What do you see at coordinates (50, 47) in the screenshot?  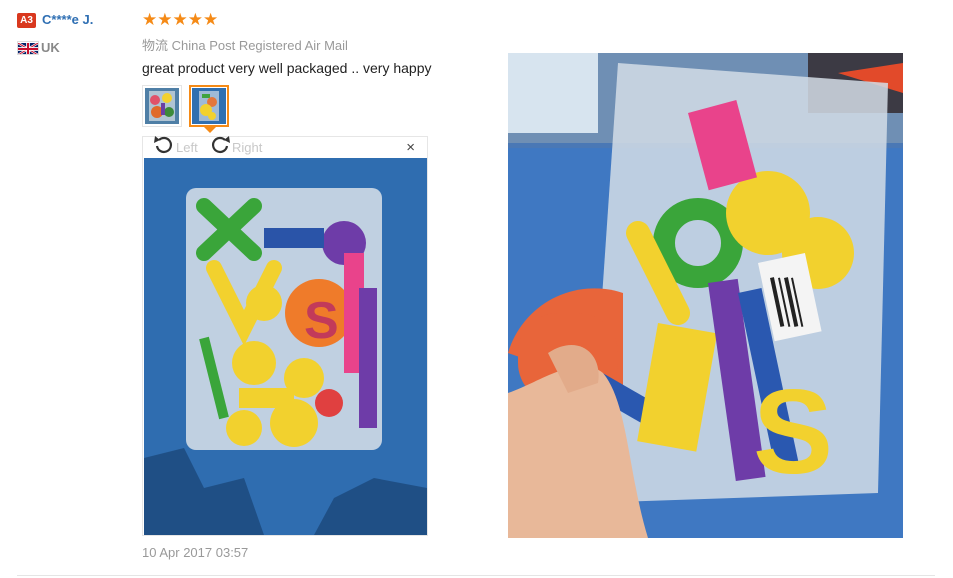 I see `reviewer-country: UK` at bounding box center [50, 47].